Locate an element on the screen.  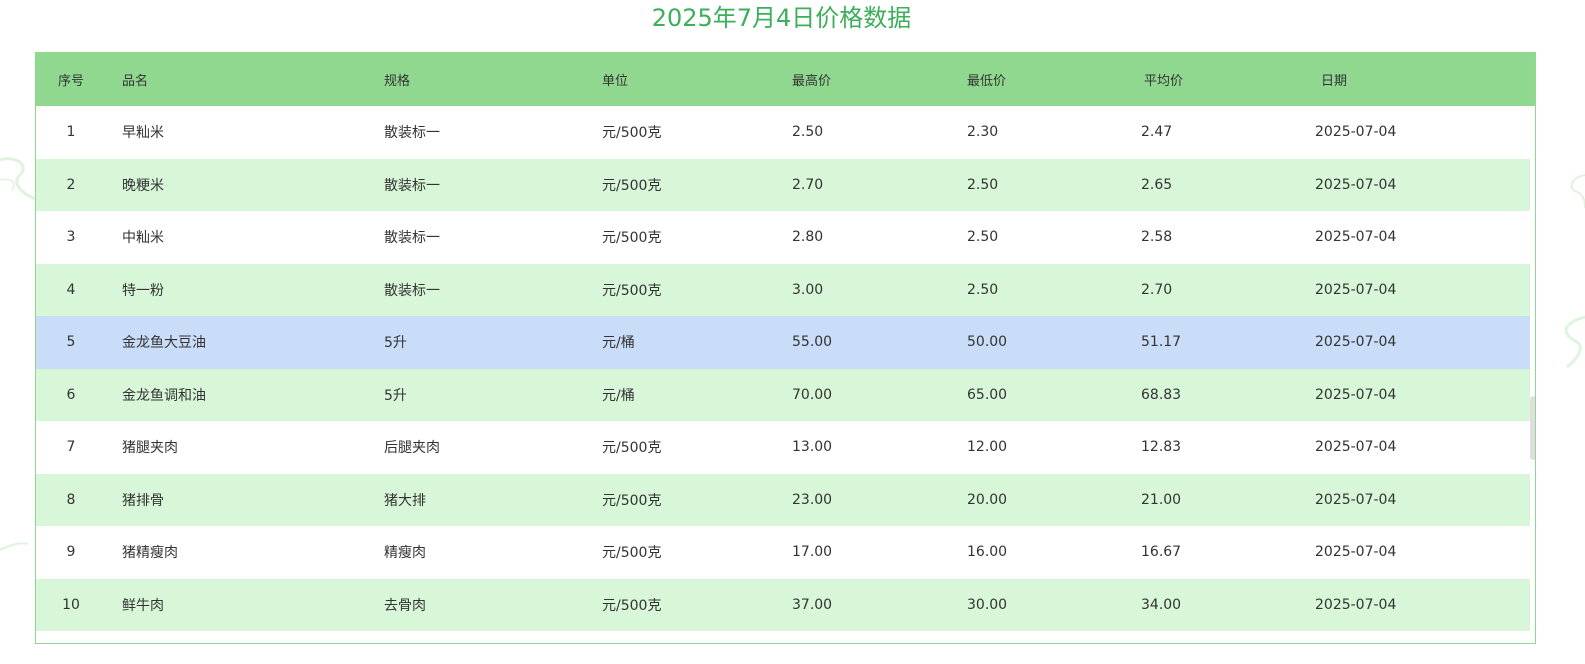
column-header-name: 品名 is located at coordinates (135, 79).